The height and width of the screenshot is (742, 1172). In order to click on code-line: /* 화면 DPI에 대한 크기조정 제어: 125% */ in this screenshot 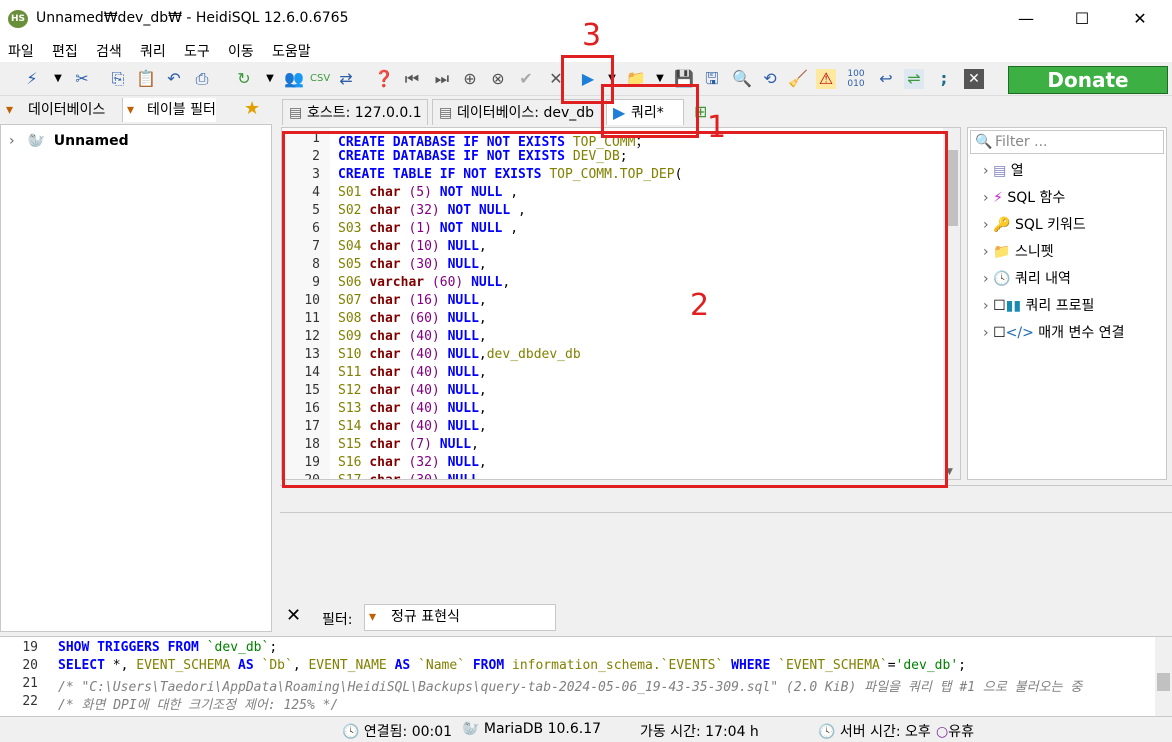, I will do `click(198, 703)`.